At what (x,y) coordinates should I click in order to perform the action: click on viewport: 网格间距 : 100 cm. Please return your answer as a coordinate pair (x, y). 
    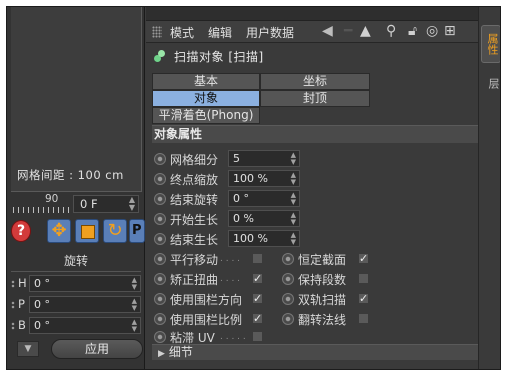
    Looking at the image, I should click on (76, 99).